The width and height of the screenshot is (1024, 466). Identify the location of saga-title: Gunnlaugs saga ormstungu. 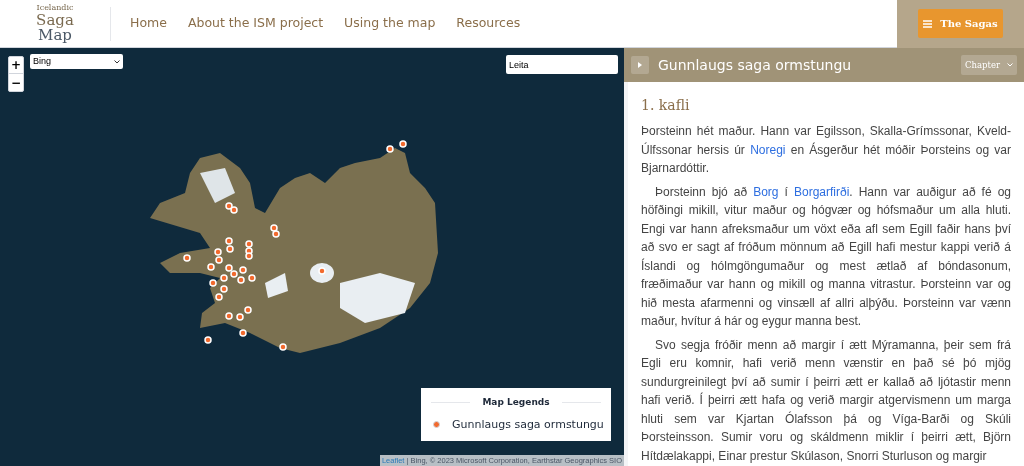
(755, 65).